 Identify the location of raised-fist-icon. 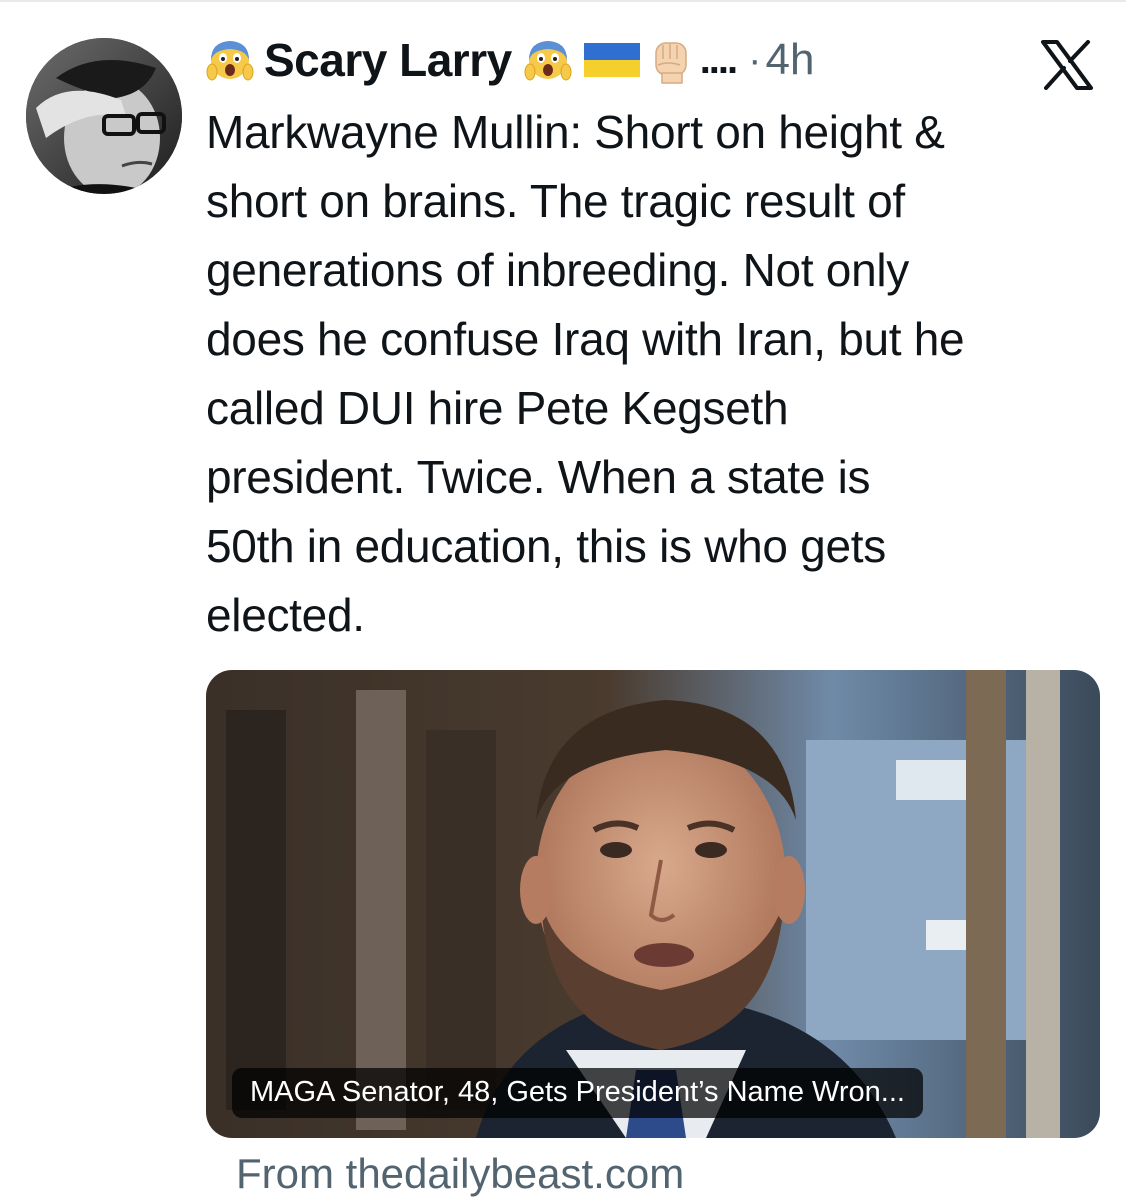
(670, 63).